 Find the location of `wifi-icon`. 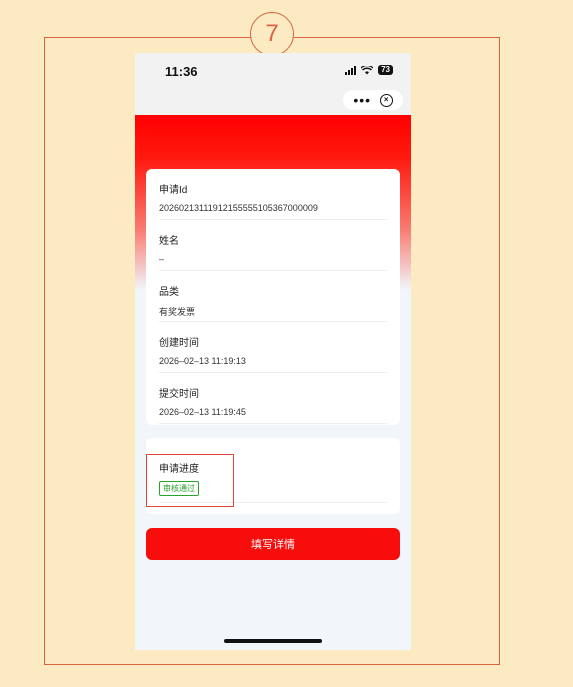

wifi-icon is located at coordinates (367, 69).